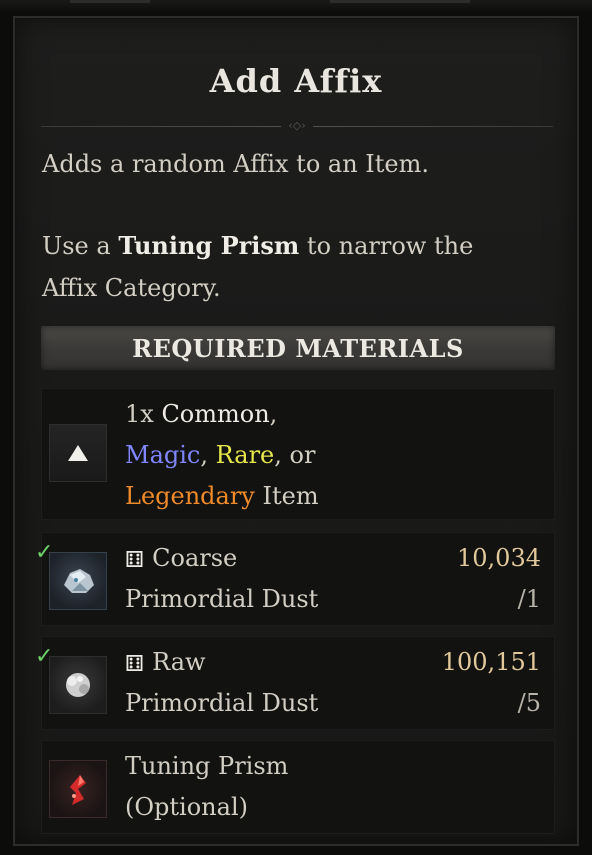  I want to click on required-amount: /1, so click(529, 599).